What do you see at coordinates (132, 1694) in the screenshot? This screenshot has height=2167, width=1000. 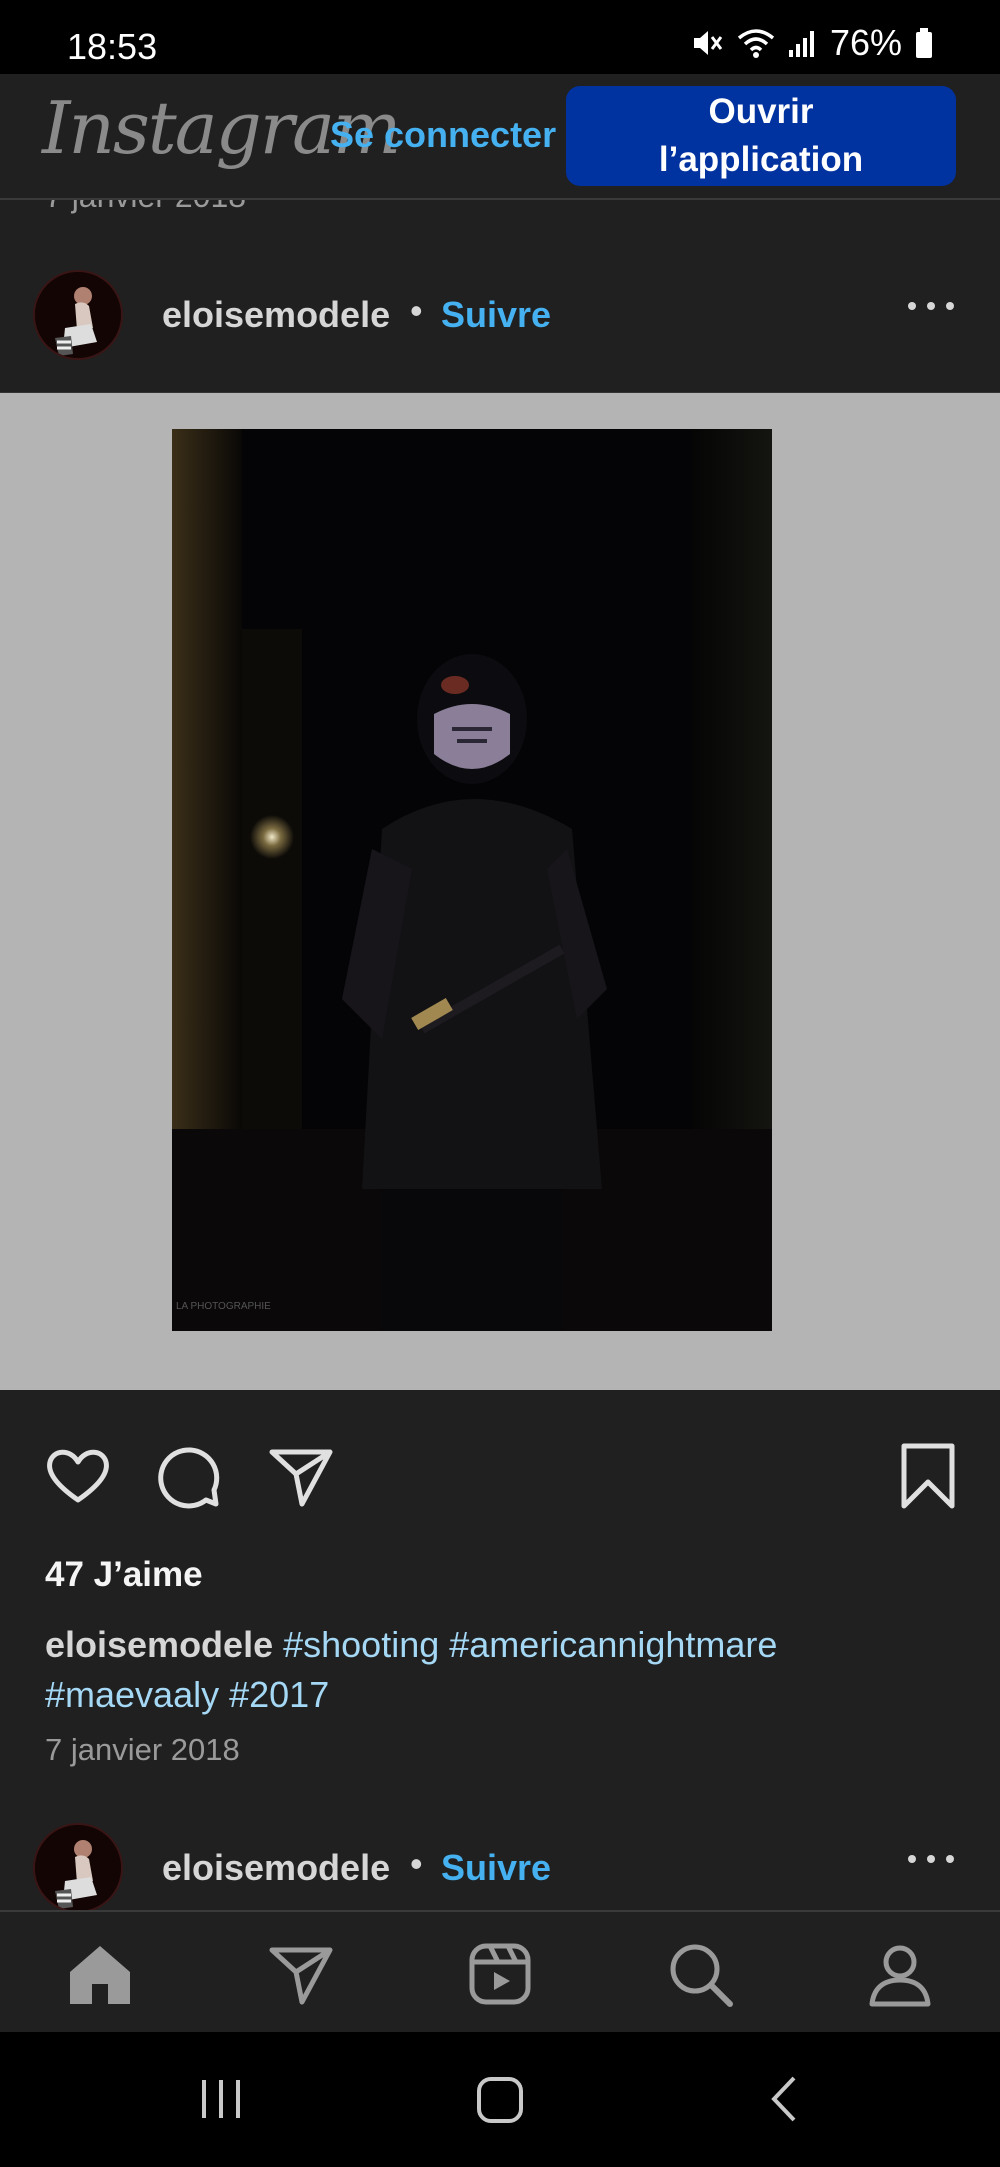 I see `hashtag: #maevaaly` at bounding box center [132, 1694].